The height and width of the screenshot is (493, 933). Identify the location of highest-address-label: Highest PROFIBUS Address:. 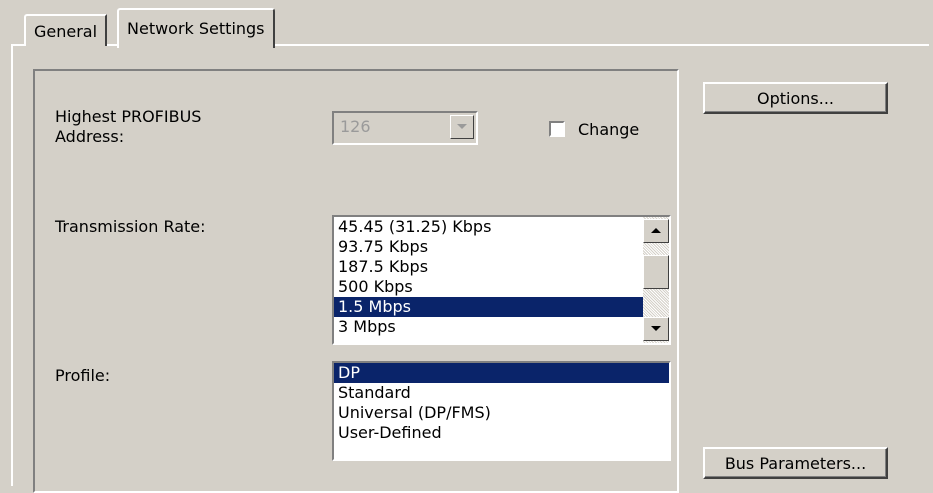
(128, 127).